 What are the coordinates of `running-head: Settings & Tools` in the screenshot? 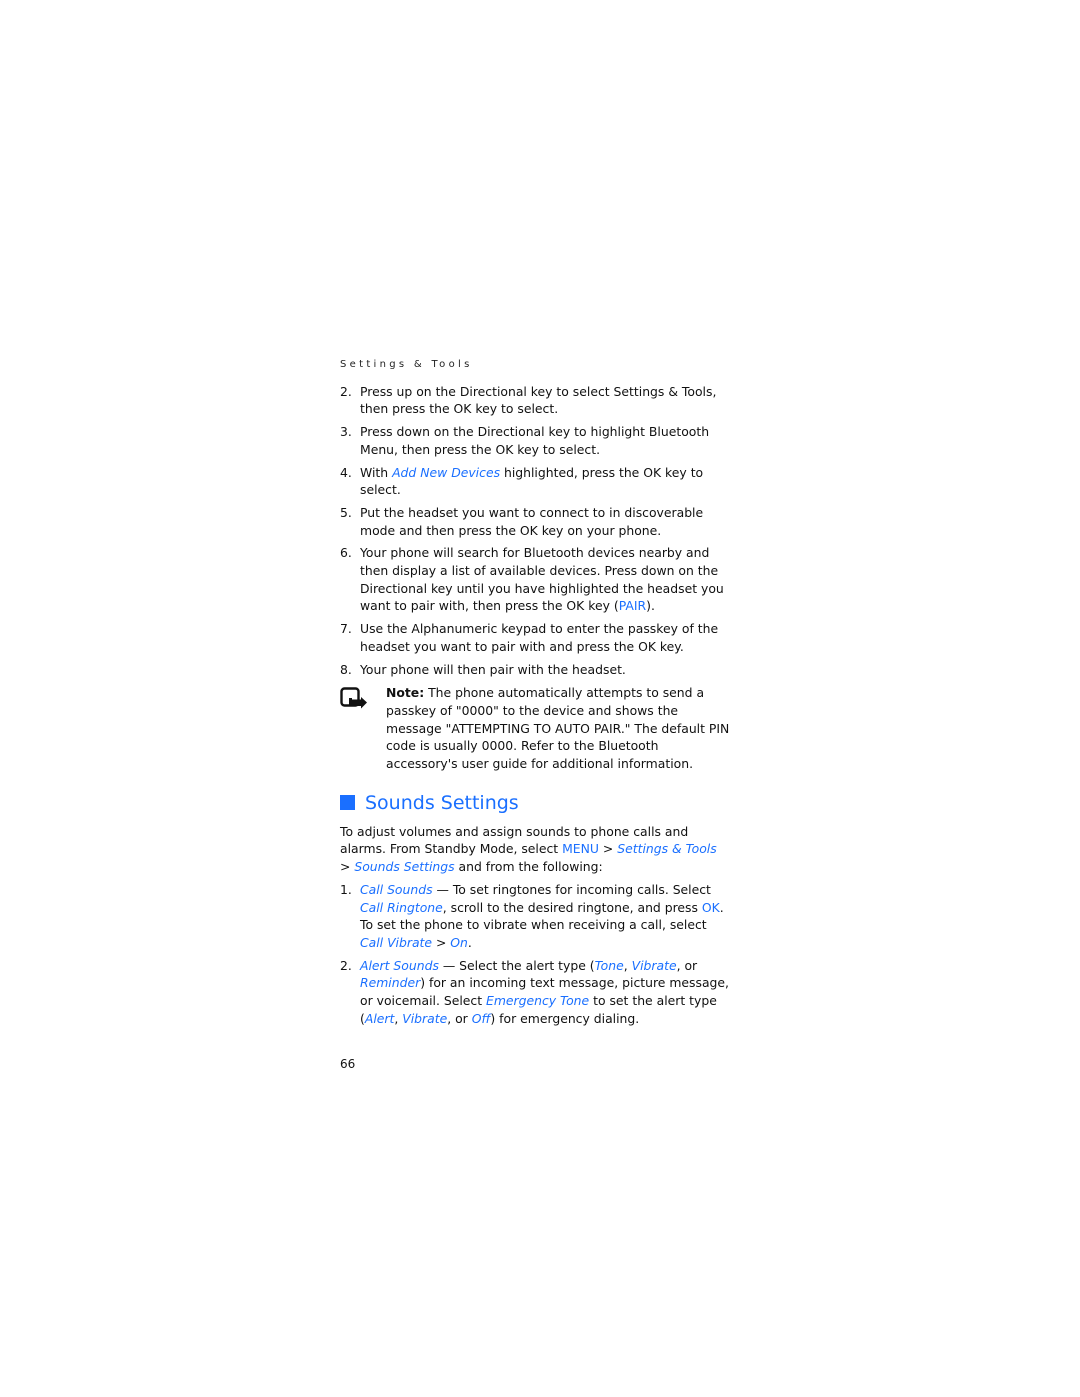 It's located at (406, 364).